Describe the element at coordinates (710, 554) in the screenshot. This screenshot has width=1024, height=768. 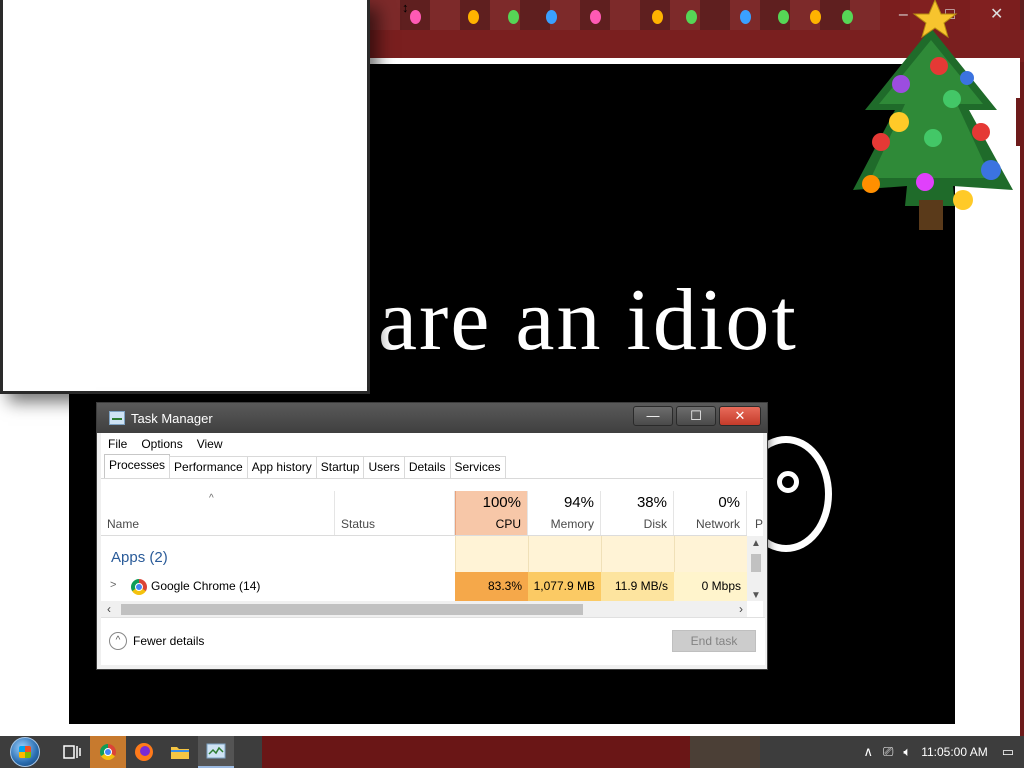
I see `apps-network-cell` at that location.